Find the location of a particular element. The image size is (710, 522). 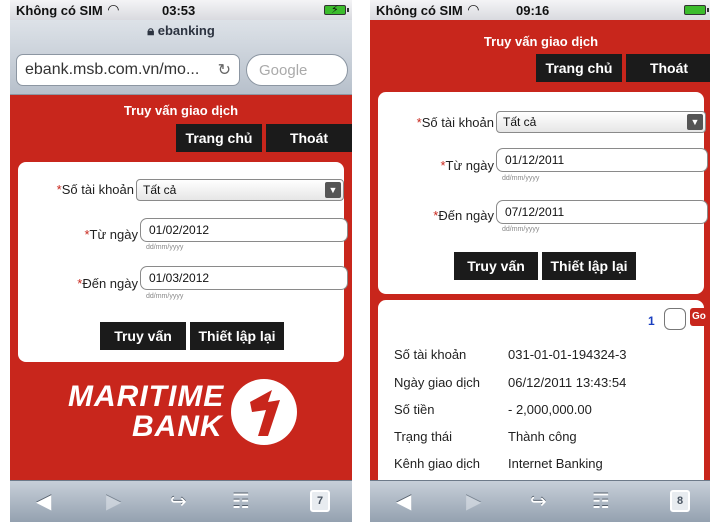

to-date-input: 01/03/2012 is located at coordinates (244, 278).